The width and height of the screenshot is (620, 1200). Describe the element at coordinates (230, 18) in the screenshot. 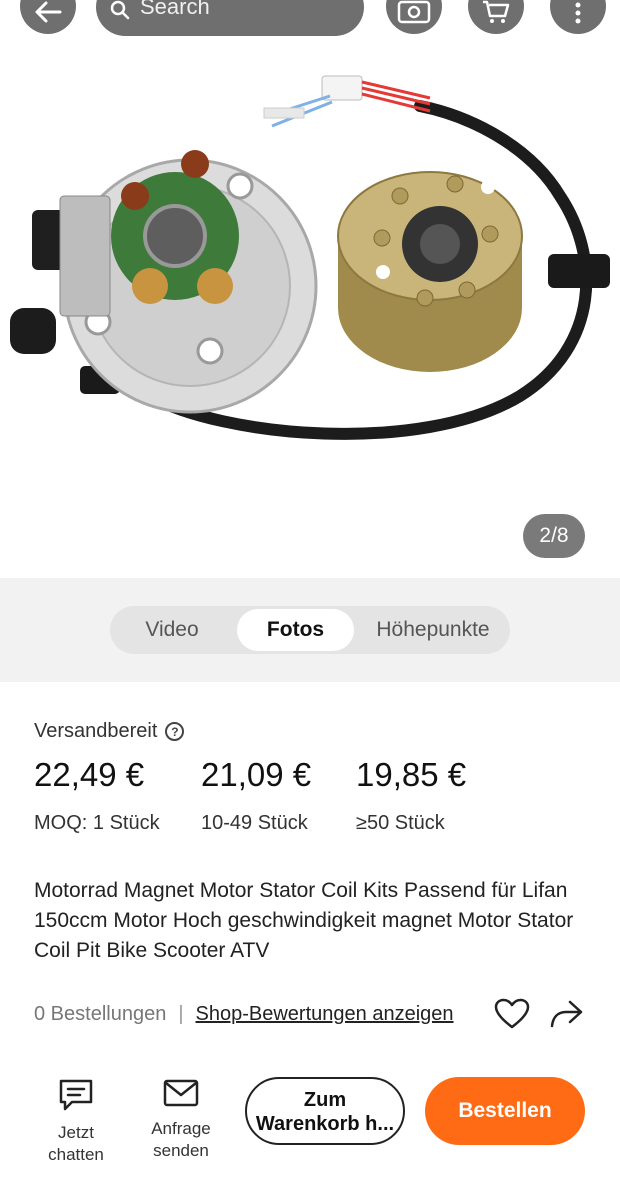

I see `search-input: Search` at that location.